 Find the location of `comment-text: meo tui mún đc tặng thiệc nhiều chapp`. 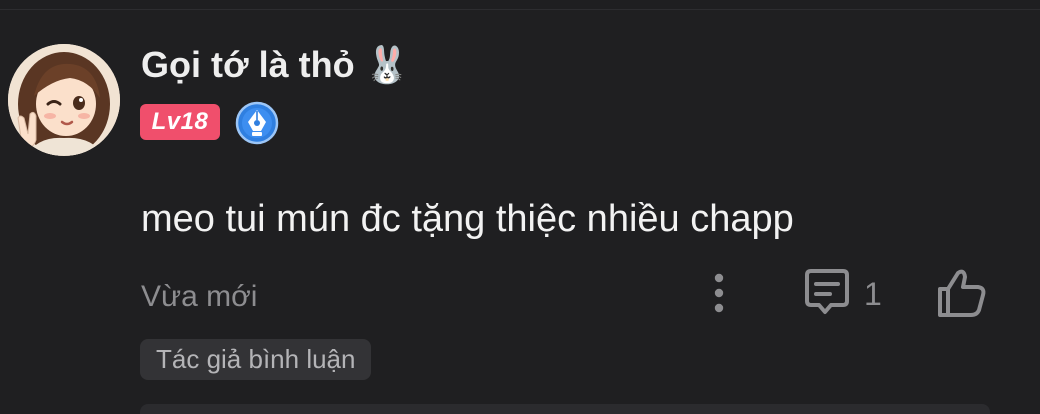

comment-text: meo tui mún đc tặng thiệc nhiều chapp is located at coordinates (467, 219).